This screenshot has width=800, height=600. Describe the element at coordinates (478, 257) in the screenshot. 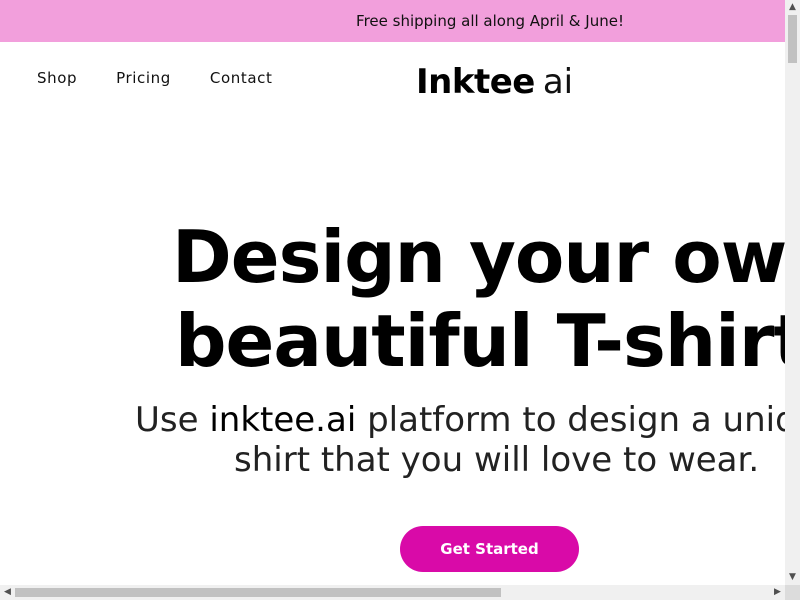

I see `hero-headline-line1: Design your own` at that location.